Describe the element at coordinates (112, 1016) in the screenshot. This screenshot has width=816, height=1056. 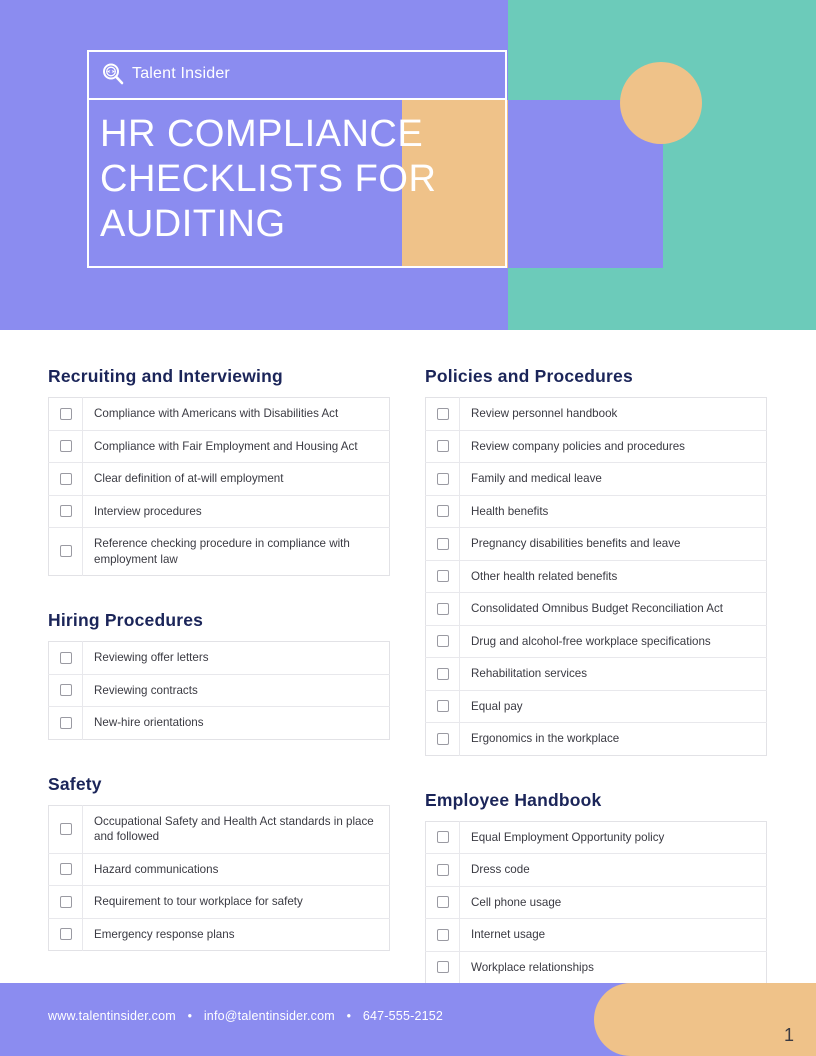
I see `footer-website: www.talentinsider.com` at that location.